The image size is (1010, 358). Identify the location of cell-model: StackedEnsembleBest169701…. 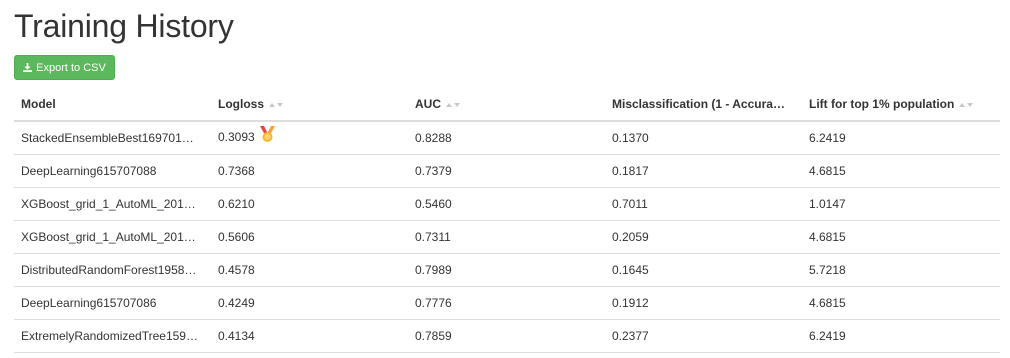
(112, 138).